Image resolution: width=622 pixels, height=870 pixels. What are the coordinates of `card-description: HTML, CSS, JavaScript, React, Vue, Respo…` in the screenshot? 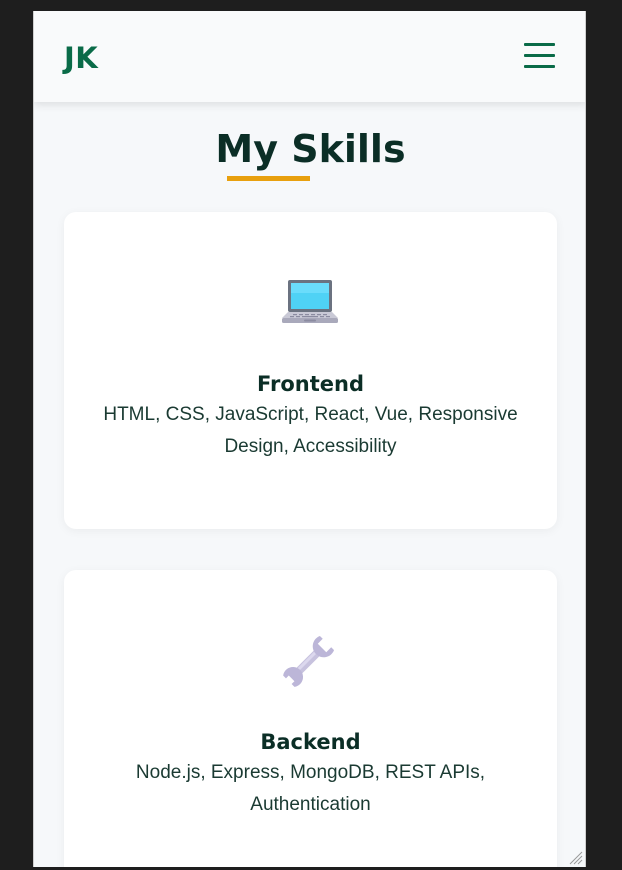 It's located at (310, 430).